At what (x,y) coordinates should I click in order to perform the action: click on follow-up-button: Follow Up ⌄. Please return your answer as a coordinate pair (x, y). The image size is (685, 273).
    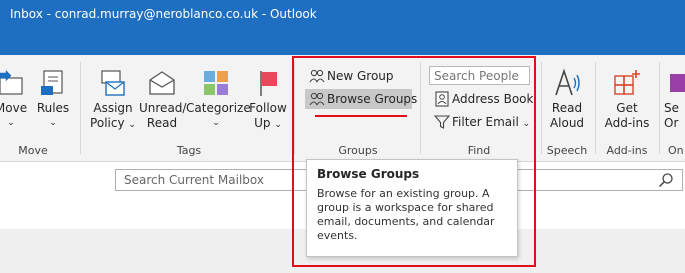
    Looking at the image, I should click on (268, 100).